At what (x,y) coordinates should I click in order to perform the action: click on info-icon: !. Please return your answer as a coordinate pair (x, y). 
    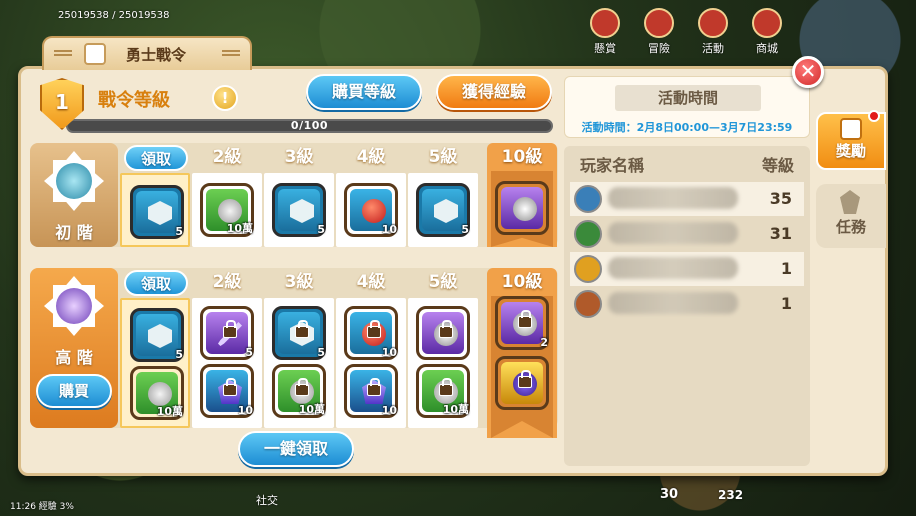
    Looking at the image, I should click on (225, 98).